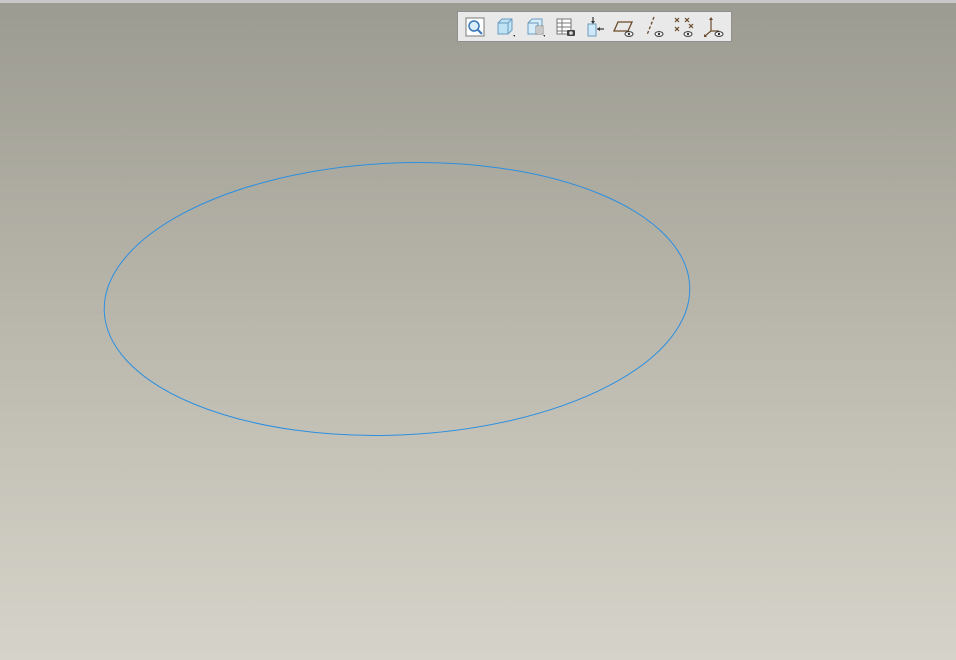 This screenshot has width=956, height=660. I want to click on plane-display-icon, so click(623, 28).